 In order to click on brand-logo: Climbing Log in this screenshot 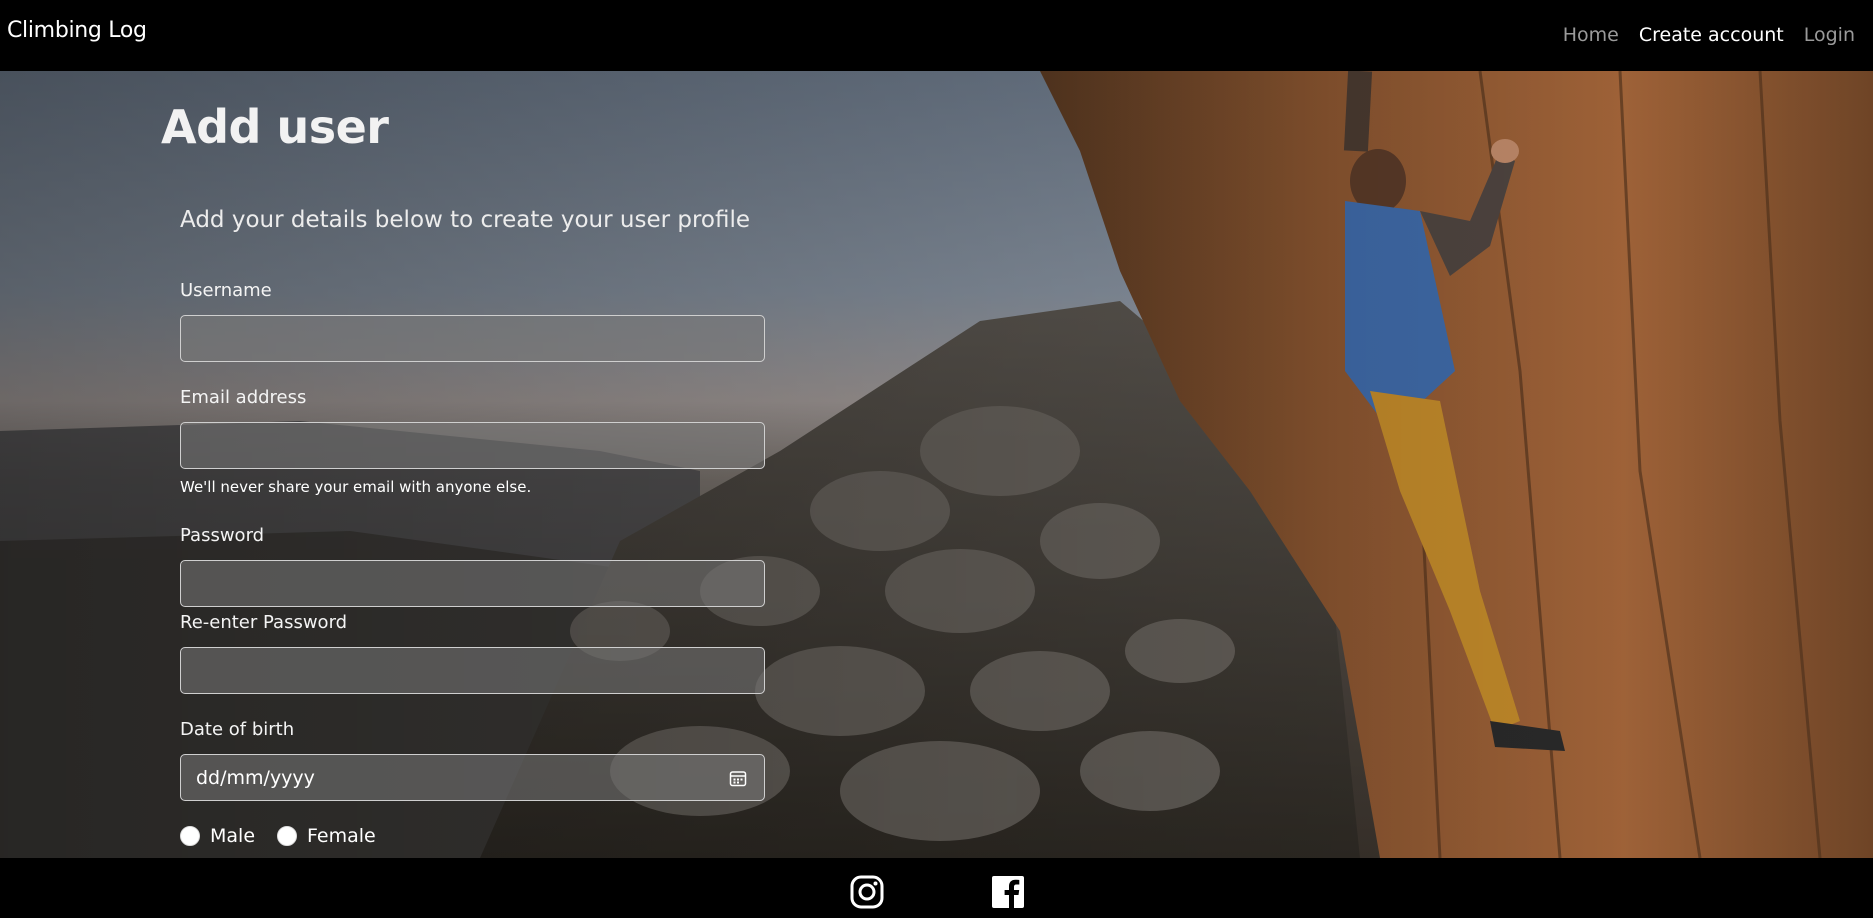, I will do `click(77, 30)`.